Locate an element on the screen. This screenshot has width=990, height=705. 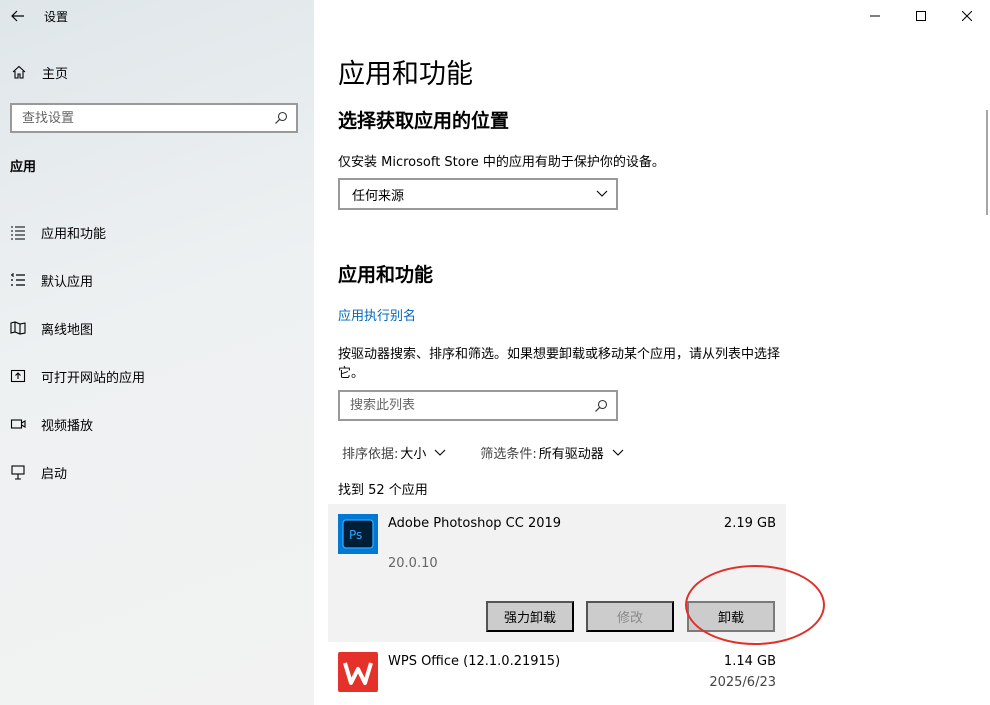
app-install-date: 2025/6/23 is located at coordinates (742, 682).